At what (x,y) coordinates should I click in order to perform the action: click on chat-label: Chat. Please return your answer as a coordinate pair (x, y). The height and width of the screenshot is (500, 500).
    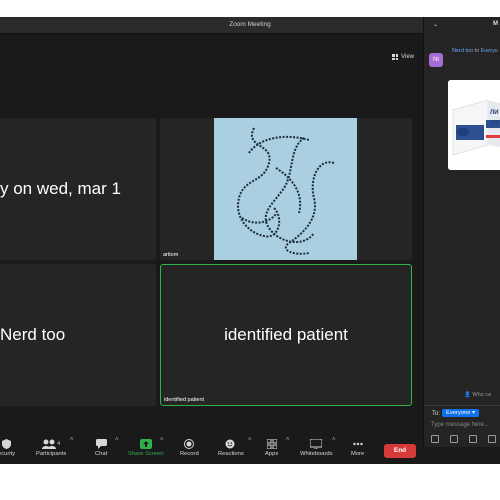
    Looking at the image, I should click on (101, 454).